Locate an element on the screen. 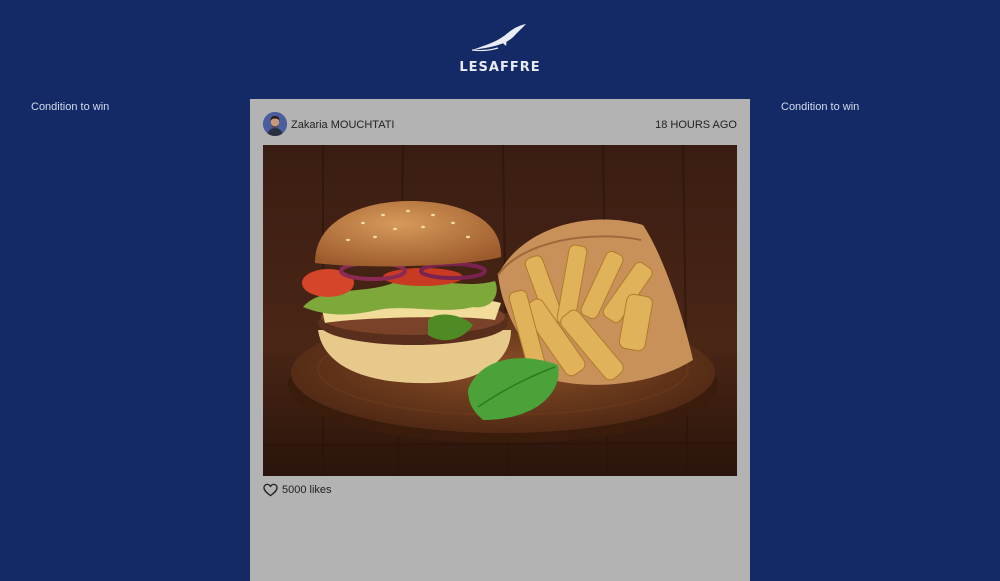 The image size is (1000, 581). brand-logo: LESAFFRE is located at coordinates (500, 50).